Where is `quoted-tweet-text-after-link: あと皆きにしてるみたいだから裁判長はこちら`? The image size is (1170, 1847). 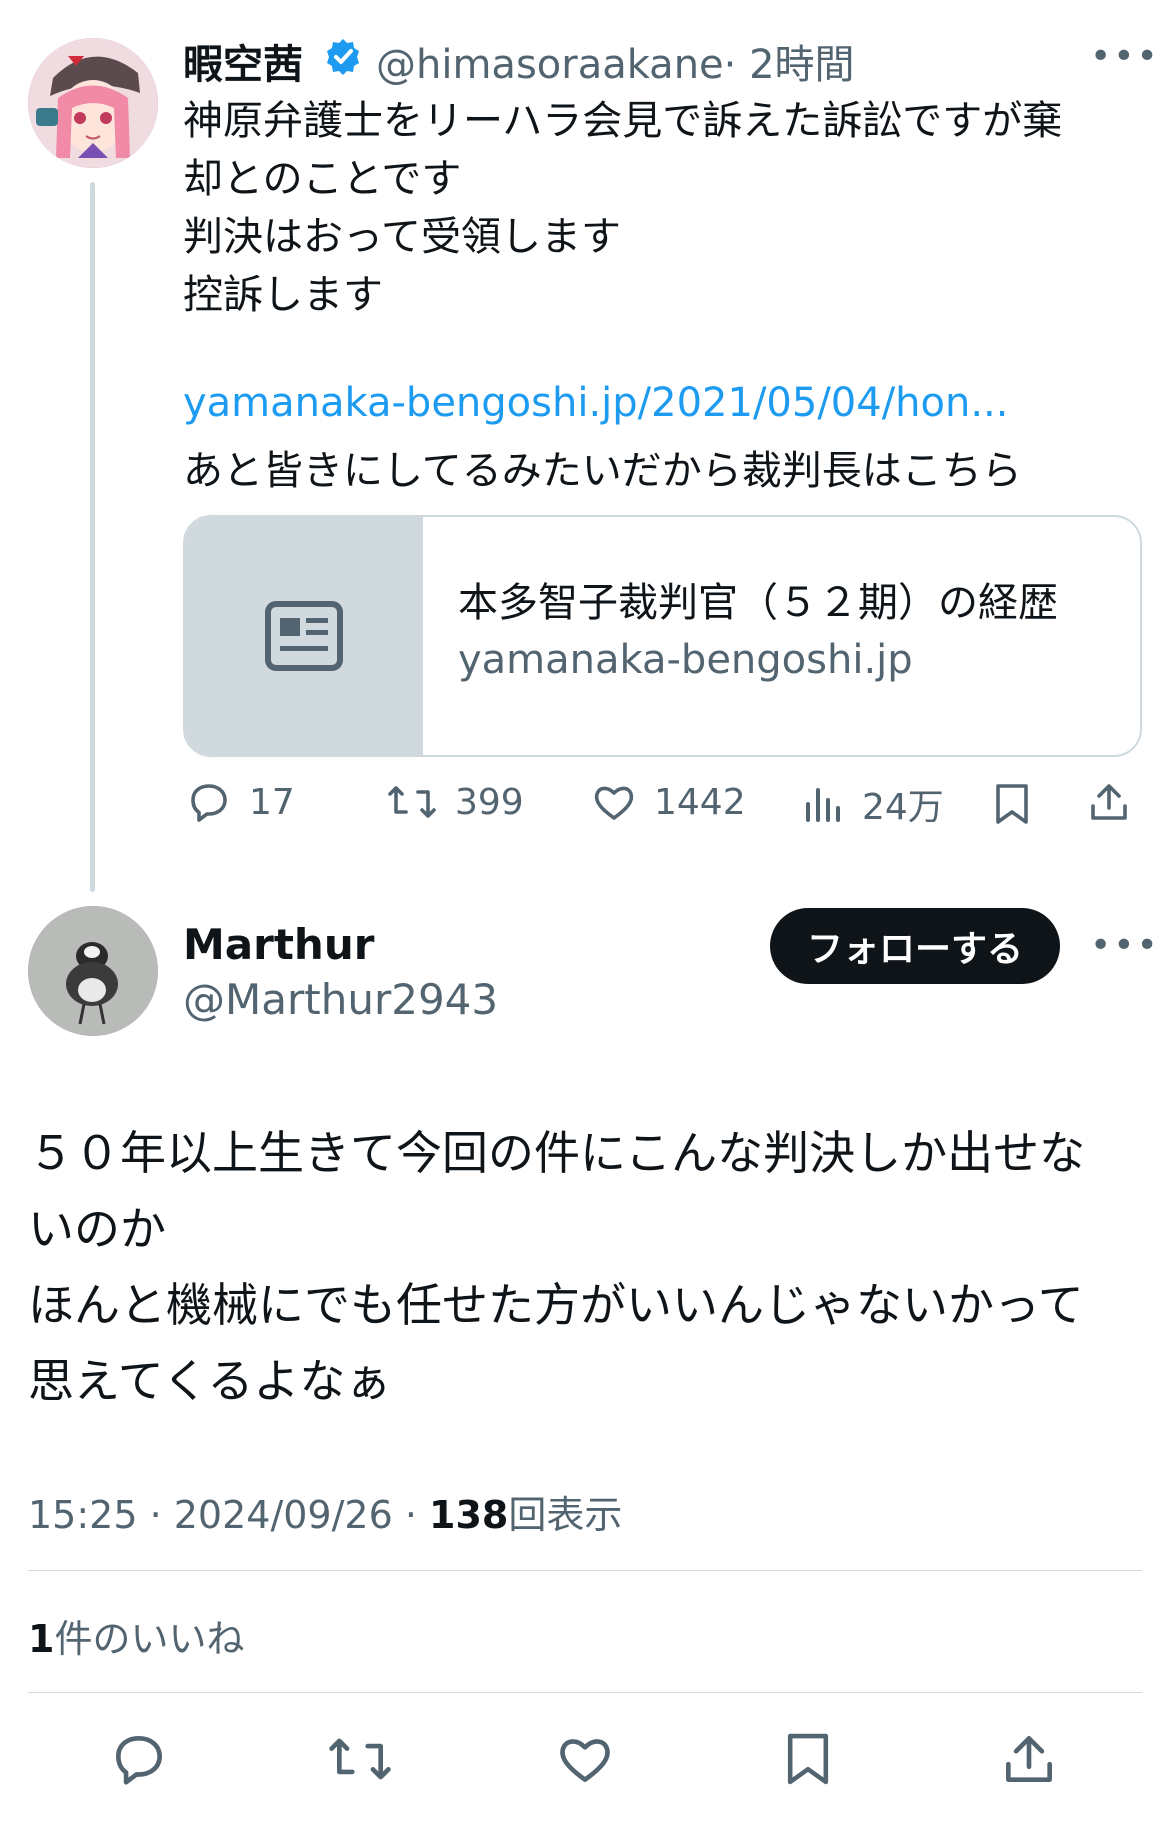
quoted-tweet-text-after-link: あと皆きにしてるみたいだから裁判長はこちら is located at coordinates (602, 471).